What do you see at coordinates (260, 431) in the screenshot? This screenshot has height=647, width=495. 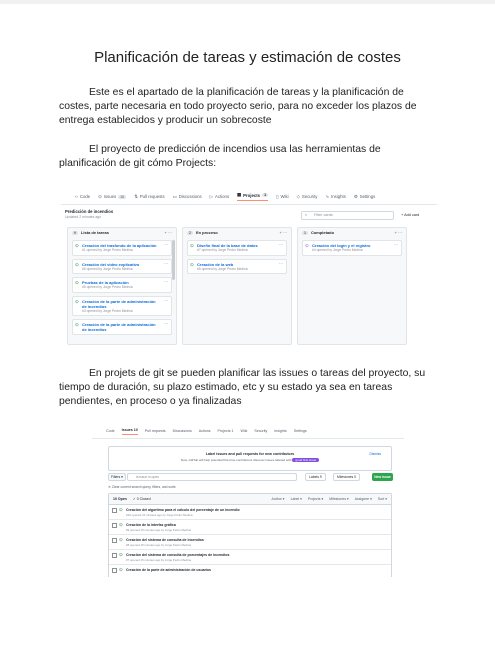 I see `tab-security: Security` at bounding box center [260, 431].